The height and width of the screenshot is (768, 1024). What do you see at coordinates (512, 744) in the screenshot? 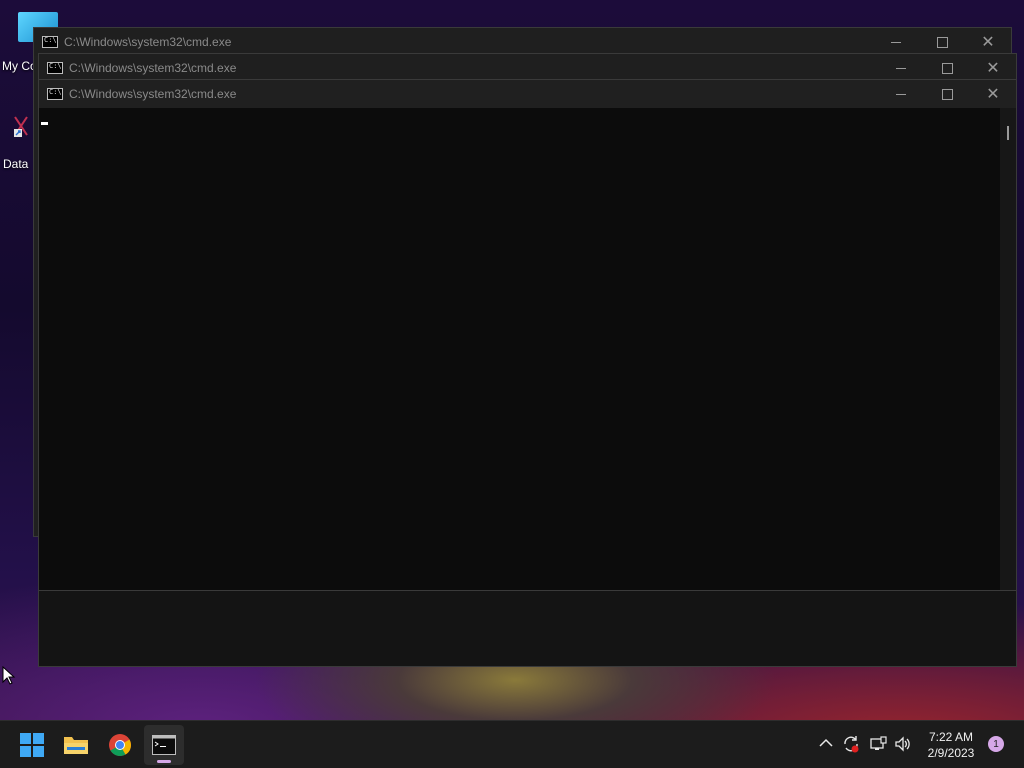
I see `taskbar: 7:22 AM 2/9/2023` at bounding box center [512, 744].